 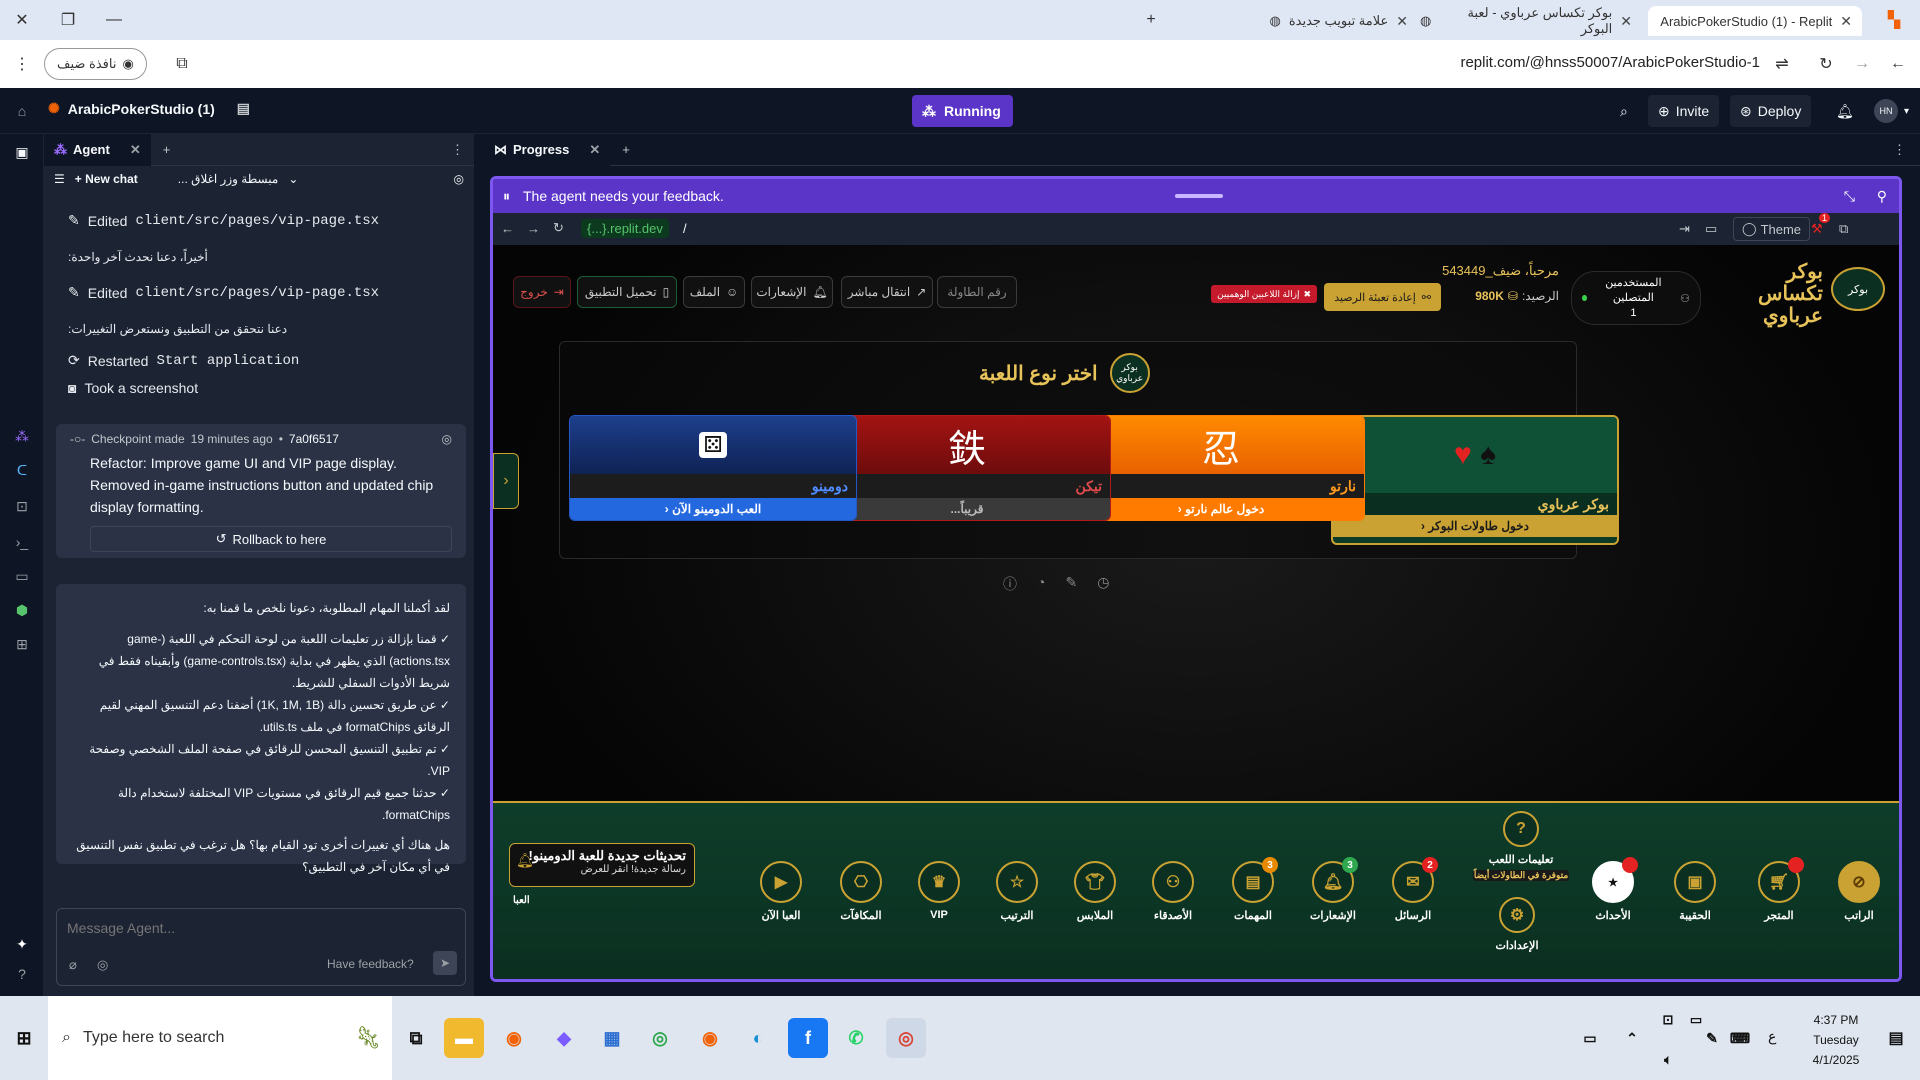 I want to click on devices-icon: ▭, so click(x=1711, y=229).